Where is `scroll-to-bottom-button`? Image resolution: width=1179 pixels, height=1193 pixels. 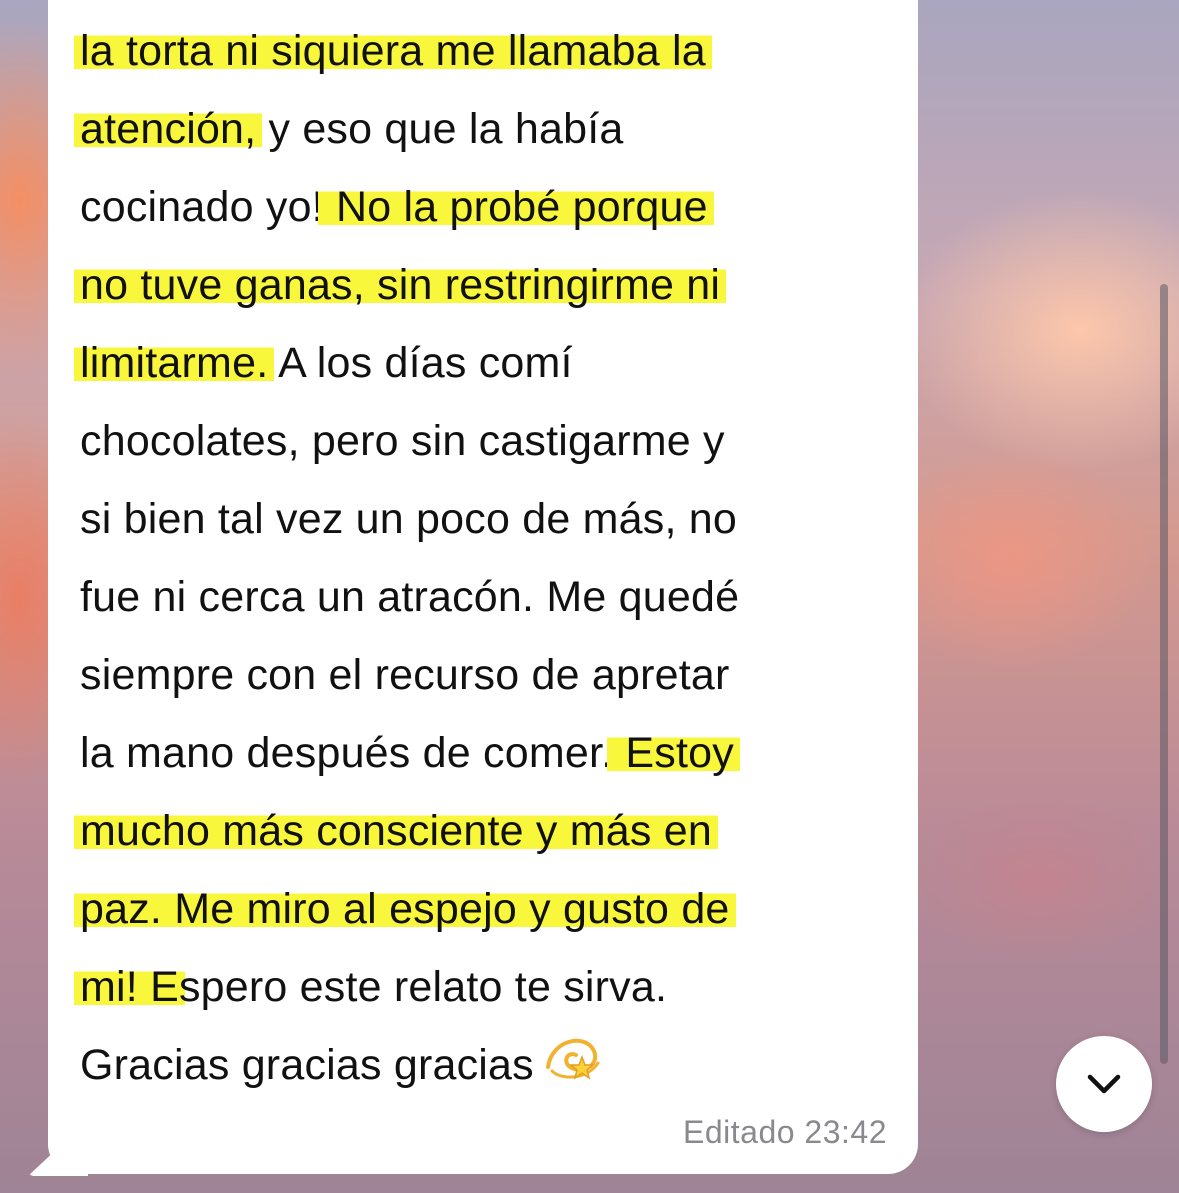 scroll-to-bottom-button is located at coordinates (1104, 1084).